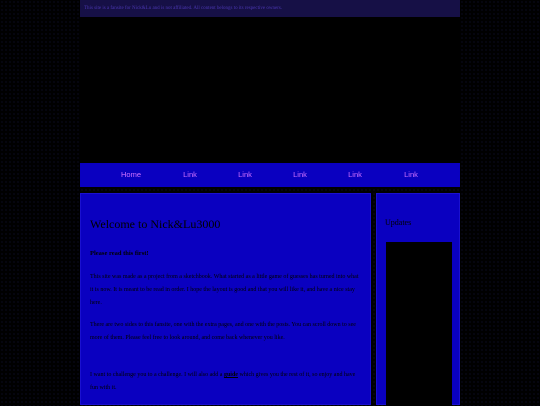 This screenshot has height=406, width=540. I want to click on updates-sidebar: Updates, so click(418, 299).